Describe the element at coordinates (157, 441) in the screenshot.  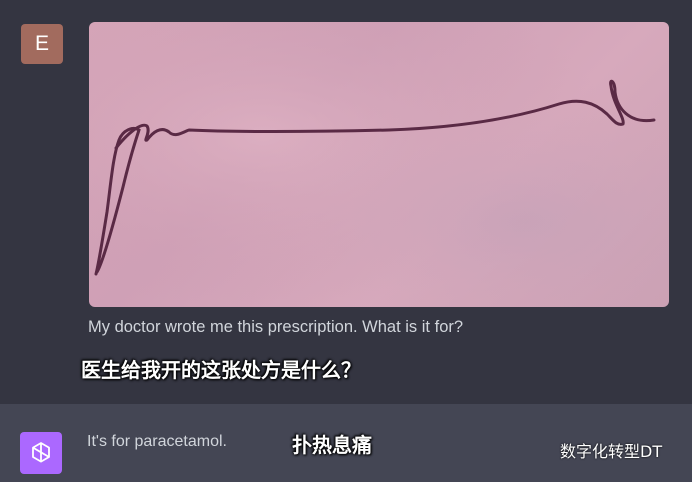
I see `assistant-answer-text: It's for paracetamol.` at that location.